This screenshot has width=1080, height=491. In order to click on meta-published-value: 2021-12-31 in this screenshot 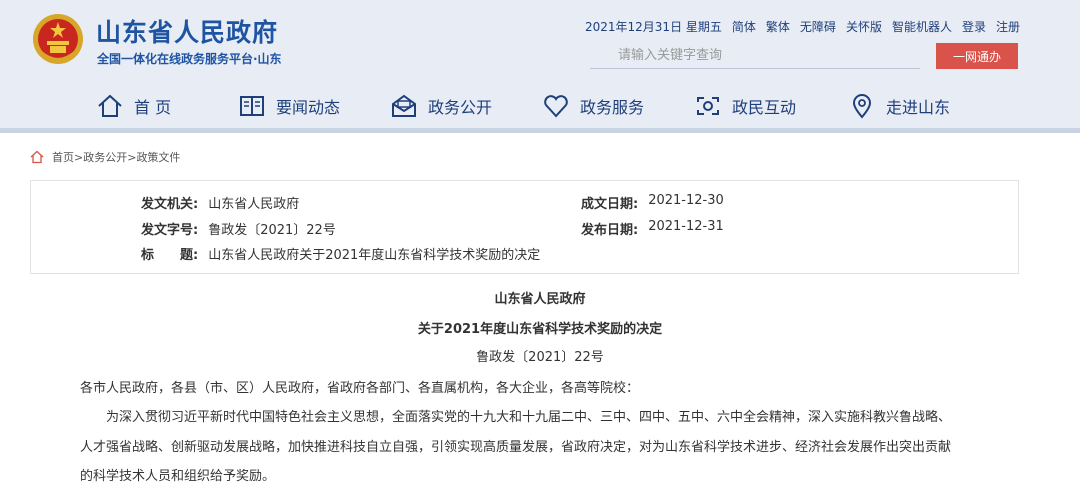, I will do `click(686, 226)`.